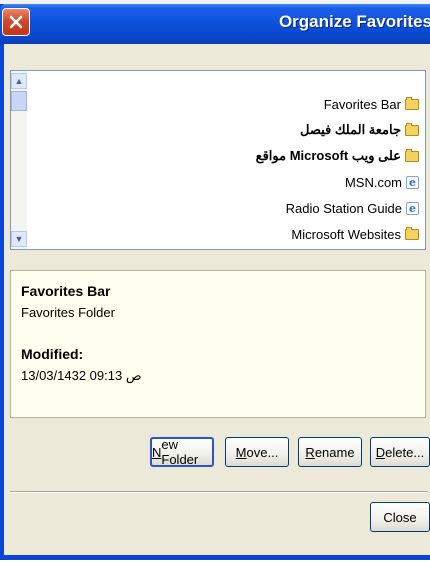  I want to click on rename-button: Rename, so click(330, 452).